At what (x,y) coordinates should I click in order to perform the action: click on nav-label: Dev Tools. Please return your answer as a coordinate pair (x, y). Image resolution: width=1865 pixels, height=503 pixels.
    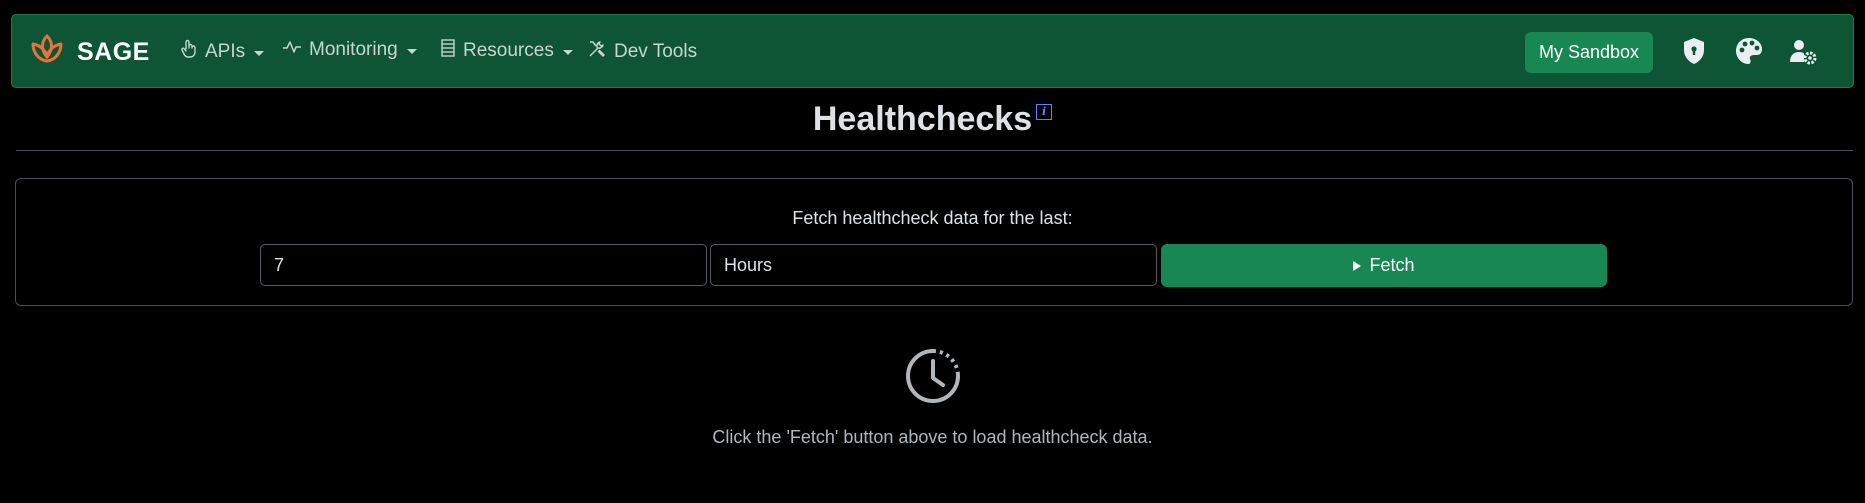
    Looking at the image, I should click on (656, 51).